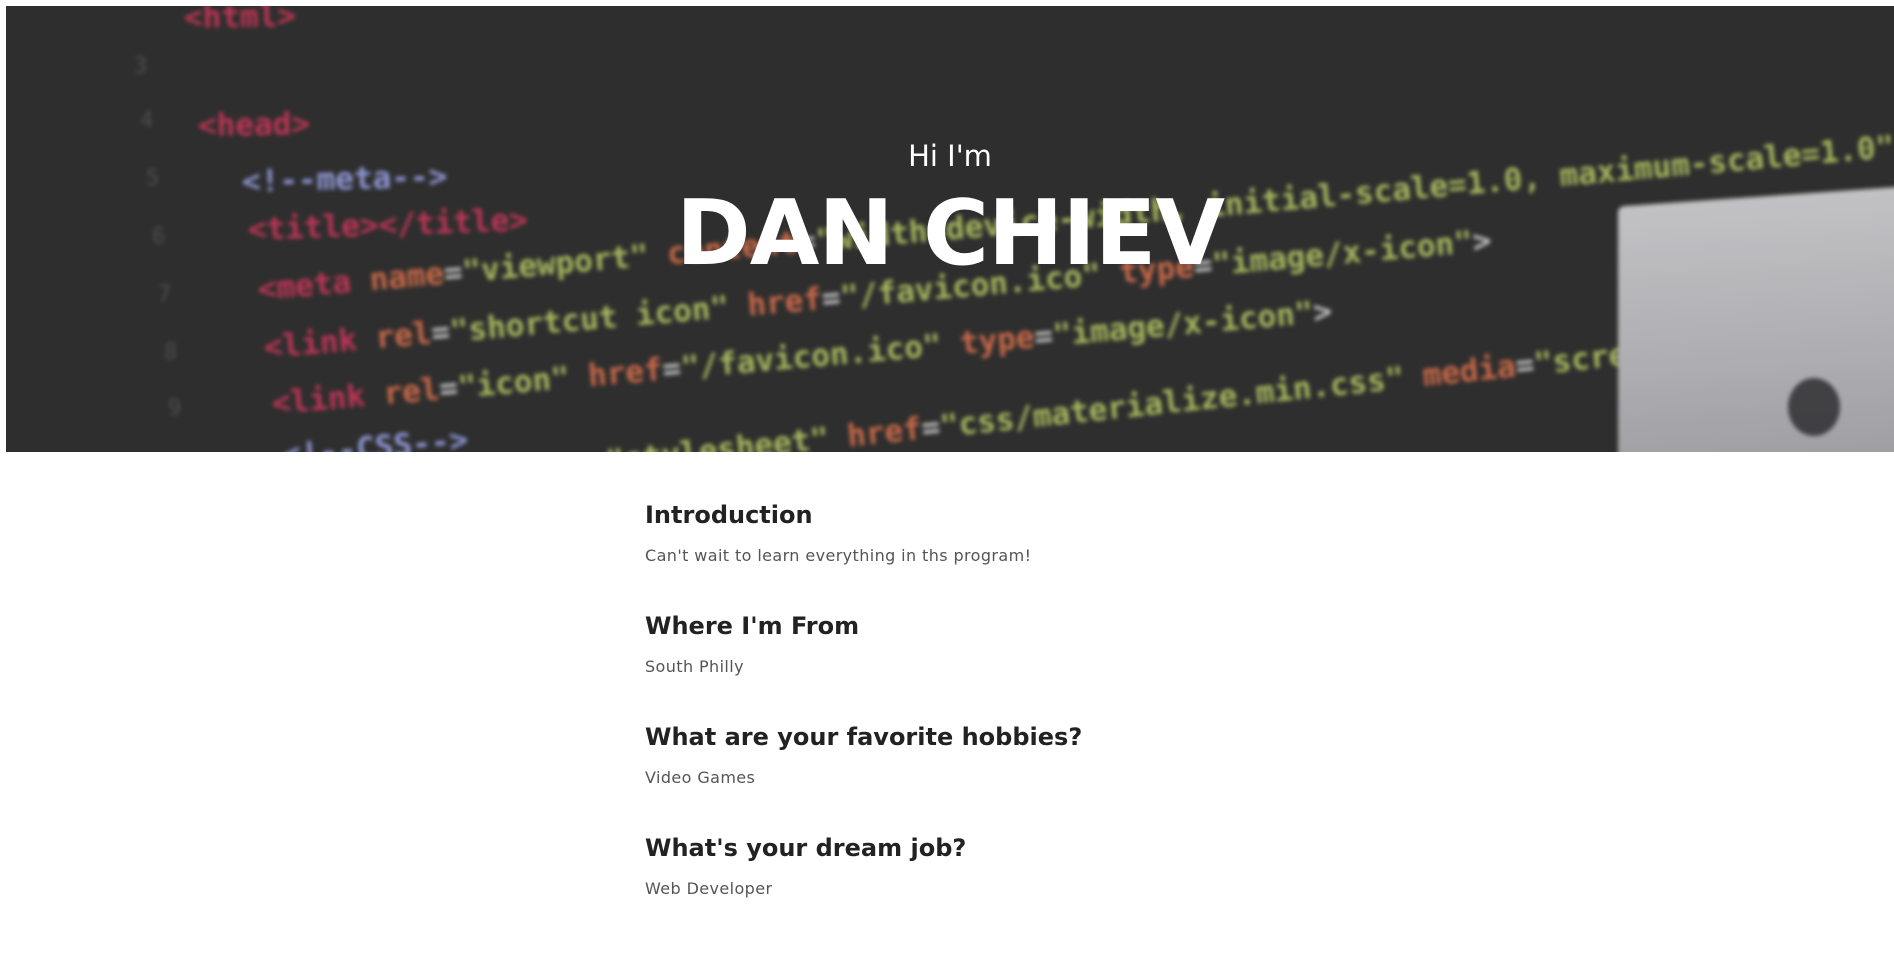 The height and width of the screenshot is (958, 1894). What do you see at coordinates (700, 777) in the screenshot?
I see `section-text: Video Games` at bounding box center [700, 777].